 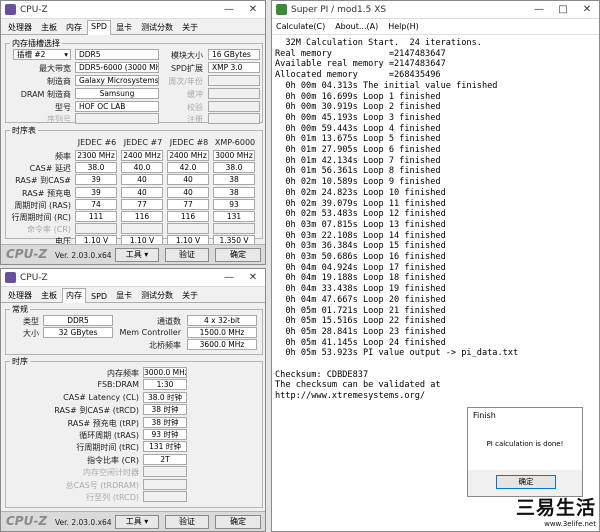 I want to click on serial-label: 序列号, so click(x=59, y=119).